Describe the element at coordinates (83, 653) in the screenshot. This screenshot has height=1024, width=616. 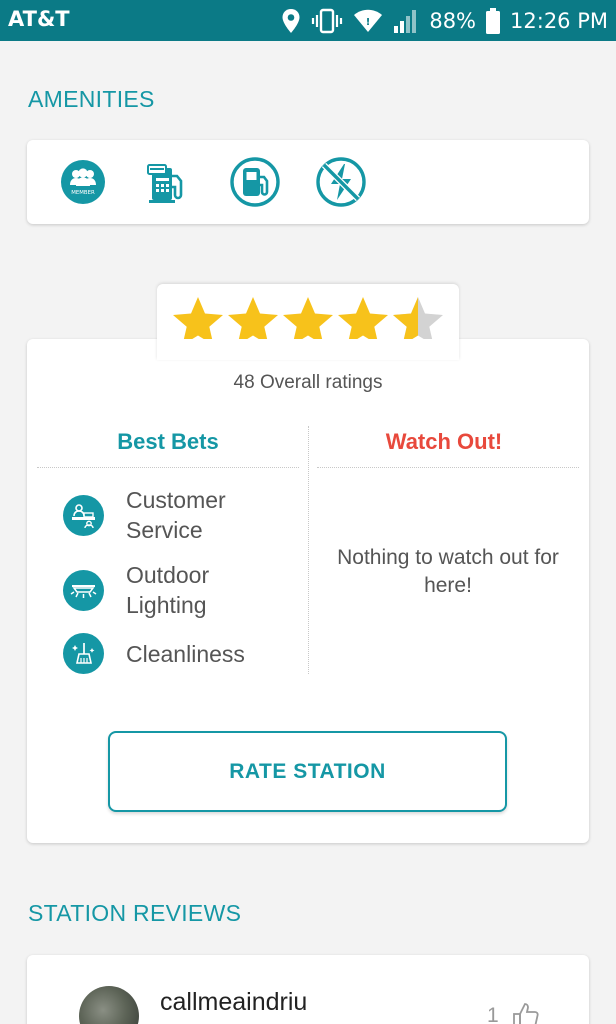
I see `cleanliness-icon` at that location.